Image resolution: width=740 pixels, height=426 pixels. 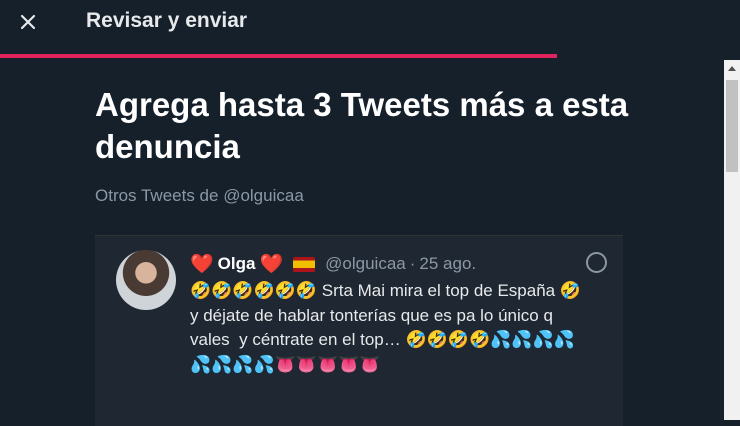 I want to click on close-icon, so click(x=28, y=22).